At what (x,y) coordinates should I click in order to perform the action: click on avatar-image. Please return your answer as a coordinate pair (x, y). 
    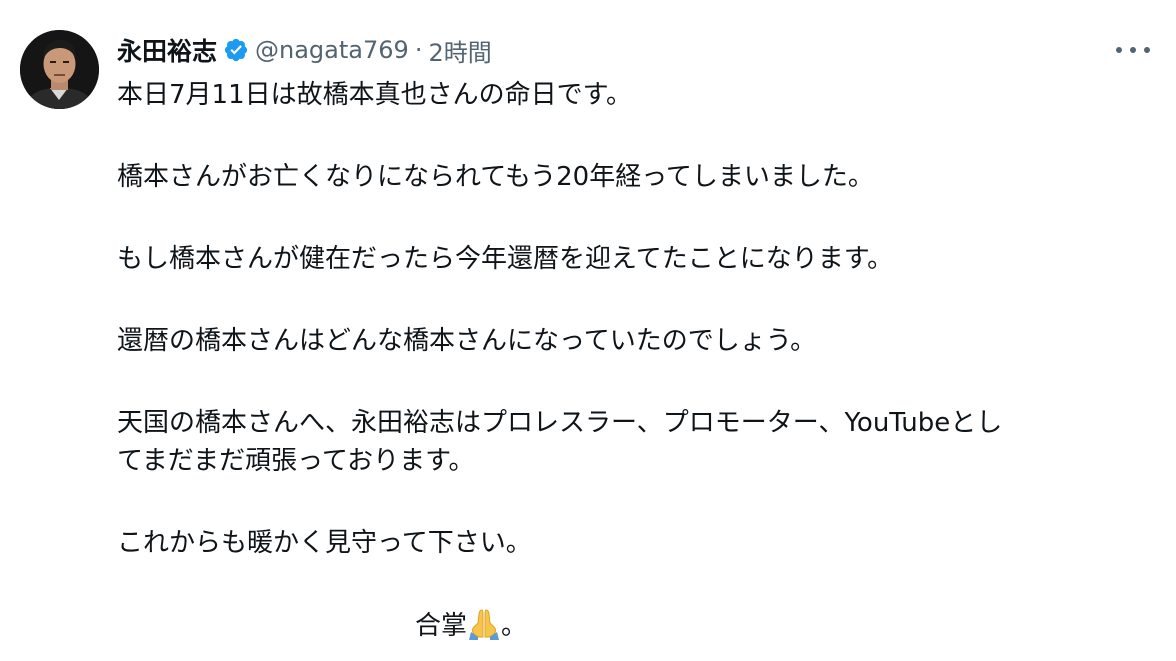
    Looking at the image, I should click on (59, 69).